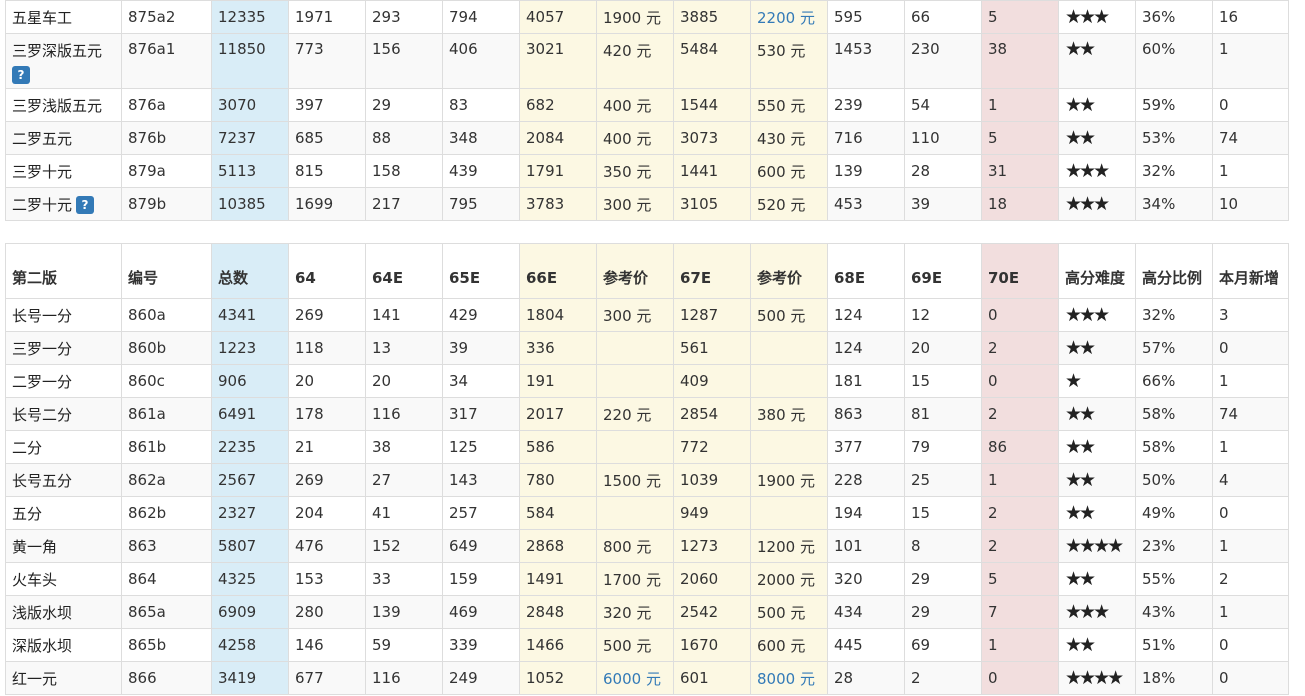 Image resolution: width=1305 pixels, height=696 pixels. Describe the element at coordinates (481, 61) in the screenshot. I see `cell-65e: 406` at that location.